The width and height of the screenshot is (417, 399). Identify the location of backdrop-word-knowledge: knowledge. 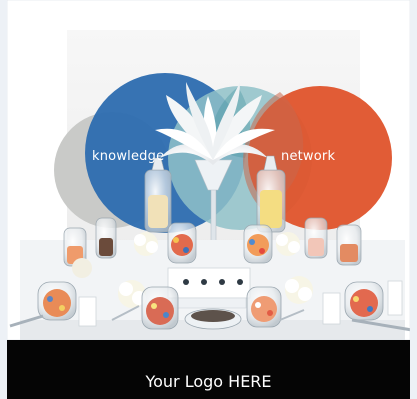
(128, 156).